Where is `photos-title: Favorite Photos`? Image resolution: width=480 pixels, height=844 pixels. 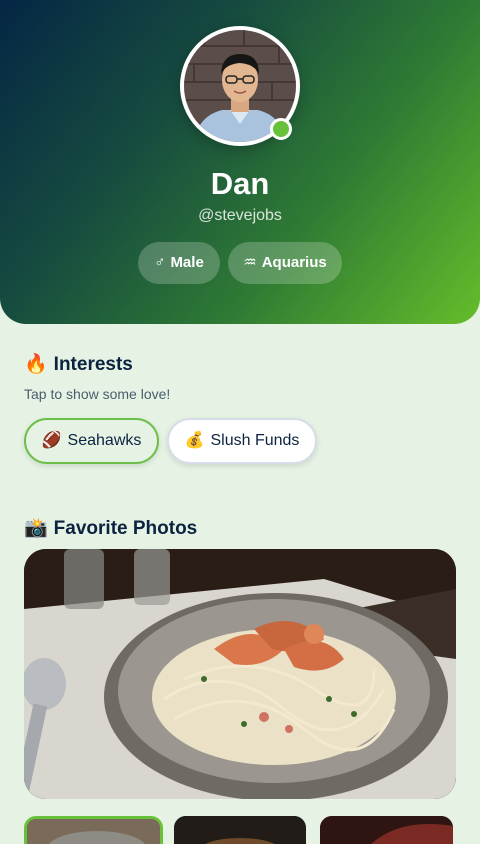
photos-title: Favorite Photos is located at coordinates (125, 528).